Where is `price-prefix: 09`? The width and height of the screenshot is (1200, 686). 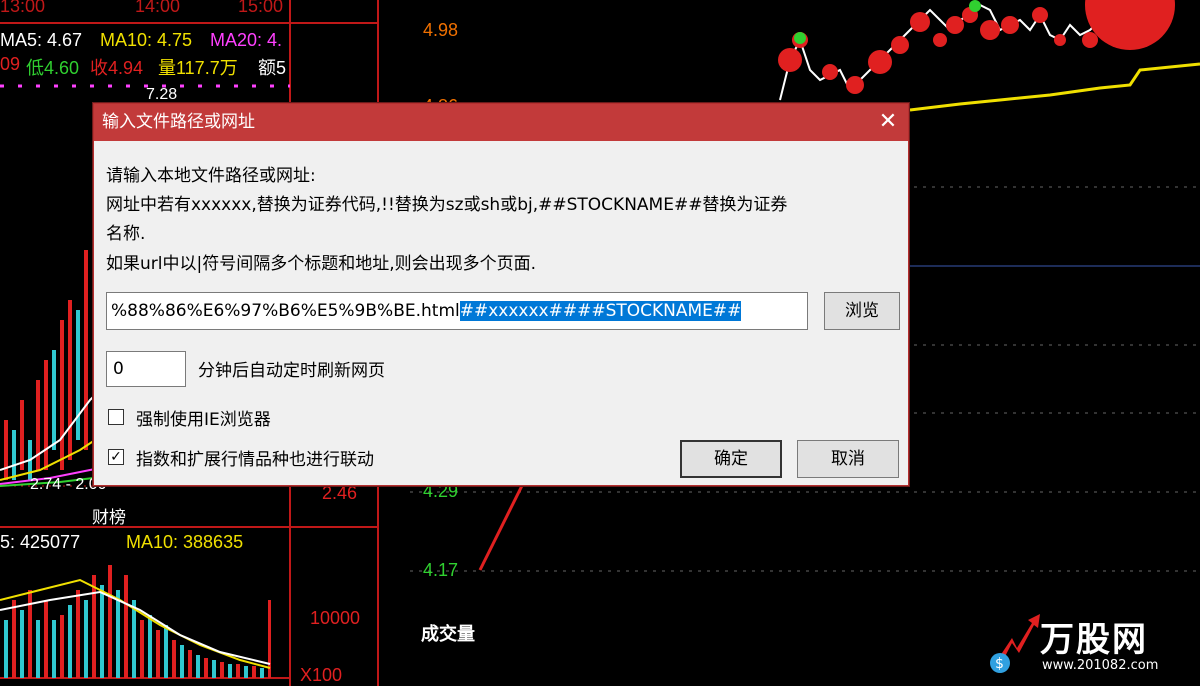
price-prefix: 09 is located at coordinates (10, 64).